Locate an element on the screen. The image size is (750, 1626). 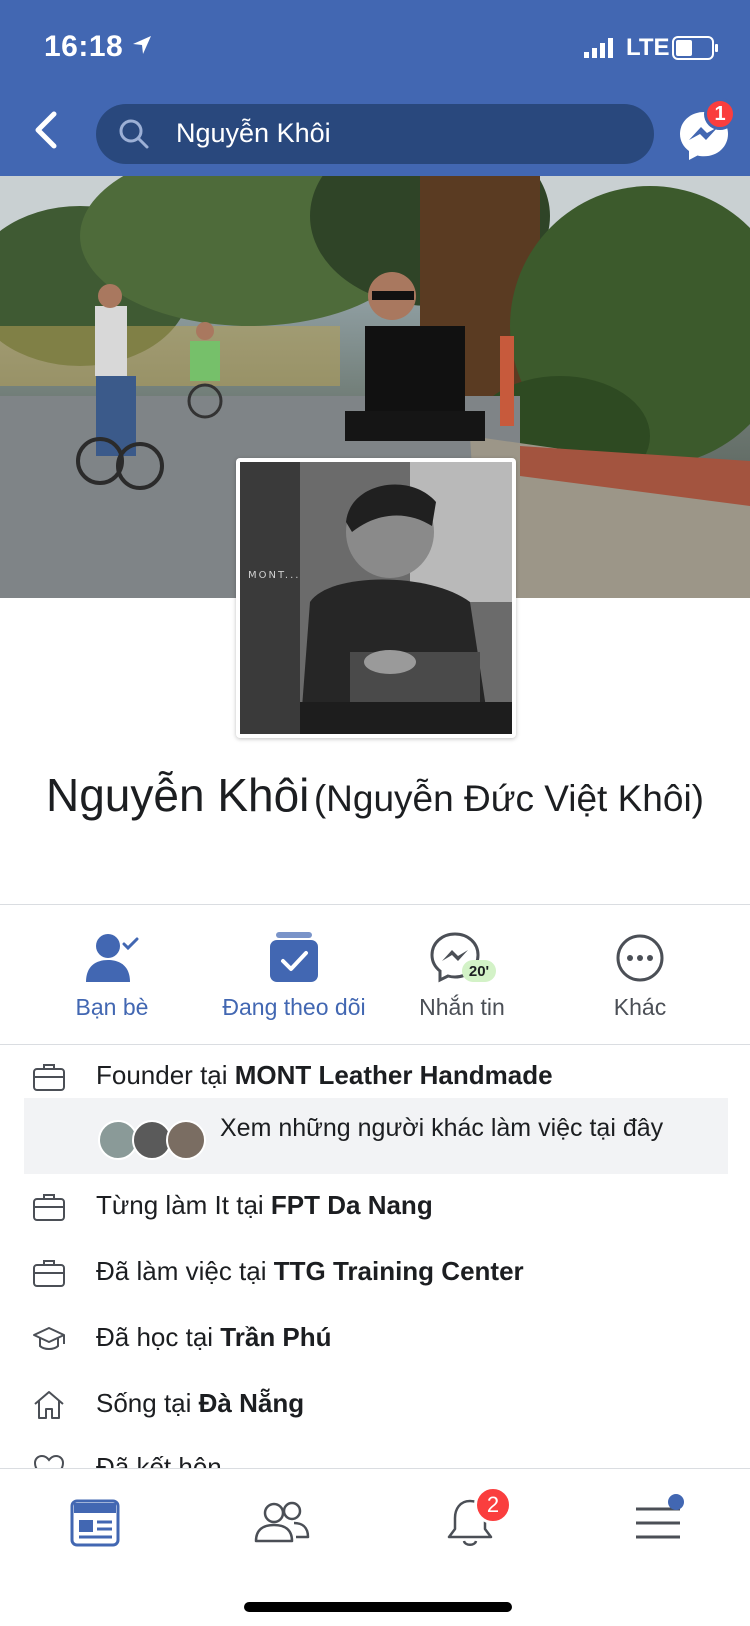
previous-work-prefix: Từng làm It tại is located at coordinates (183, 1205).